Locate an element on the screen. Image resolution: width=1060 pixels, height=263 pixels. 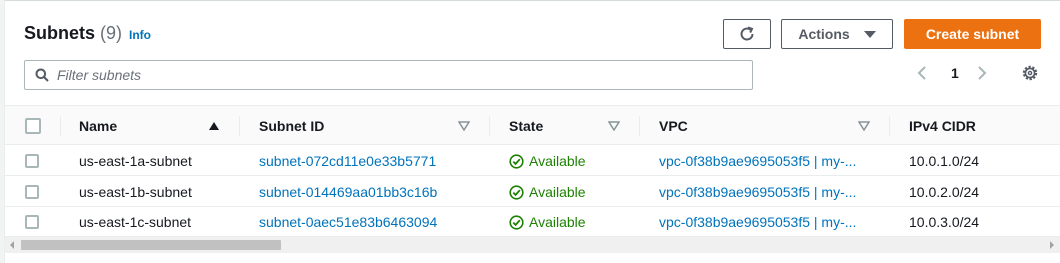
select-all-checkbox is located at coordinates (33, 126).